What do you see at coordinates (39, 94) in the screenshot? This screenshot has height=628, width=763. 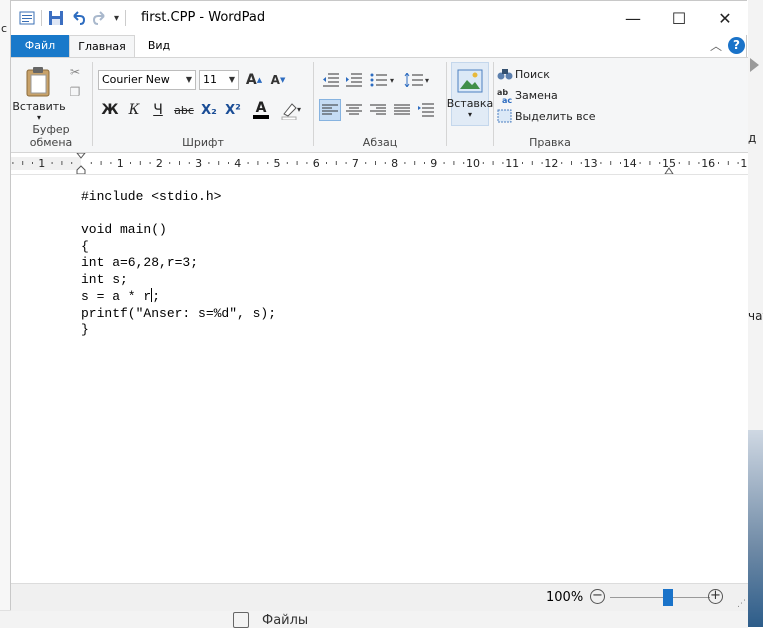 I see `paste-button: Вставить ▾` at bounding box center [39, 94].